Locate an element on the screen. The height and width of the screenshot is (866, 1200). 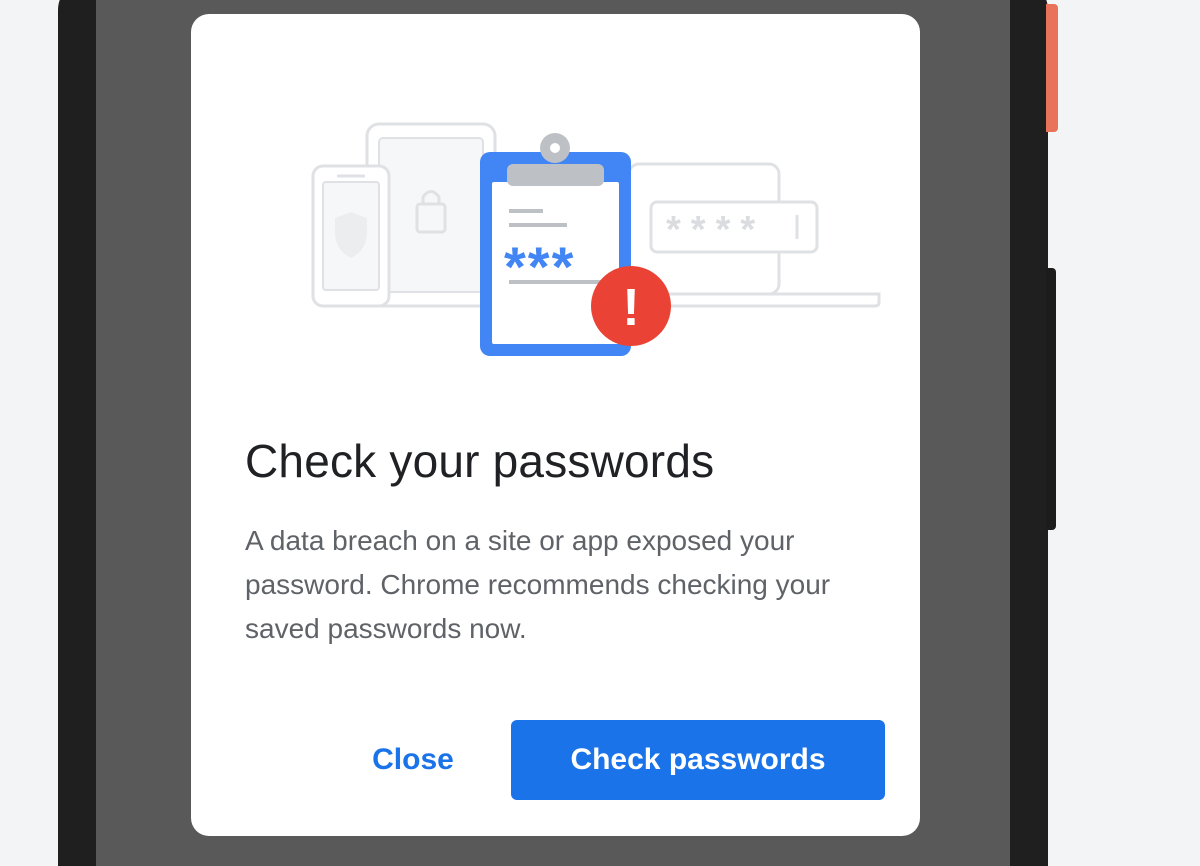
close-button: Close is located at coordinates (413, 760).